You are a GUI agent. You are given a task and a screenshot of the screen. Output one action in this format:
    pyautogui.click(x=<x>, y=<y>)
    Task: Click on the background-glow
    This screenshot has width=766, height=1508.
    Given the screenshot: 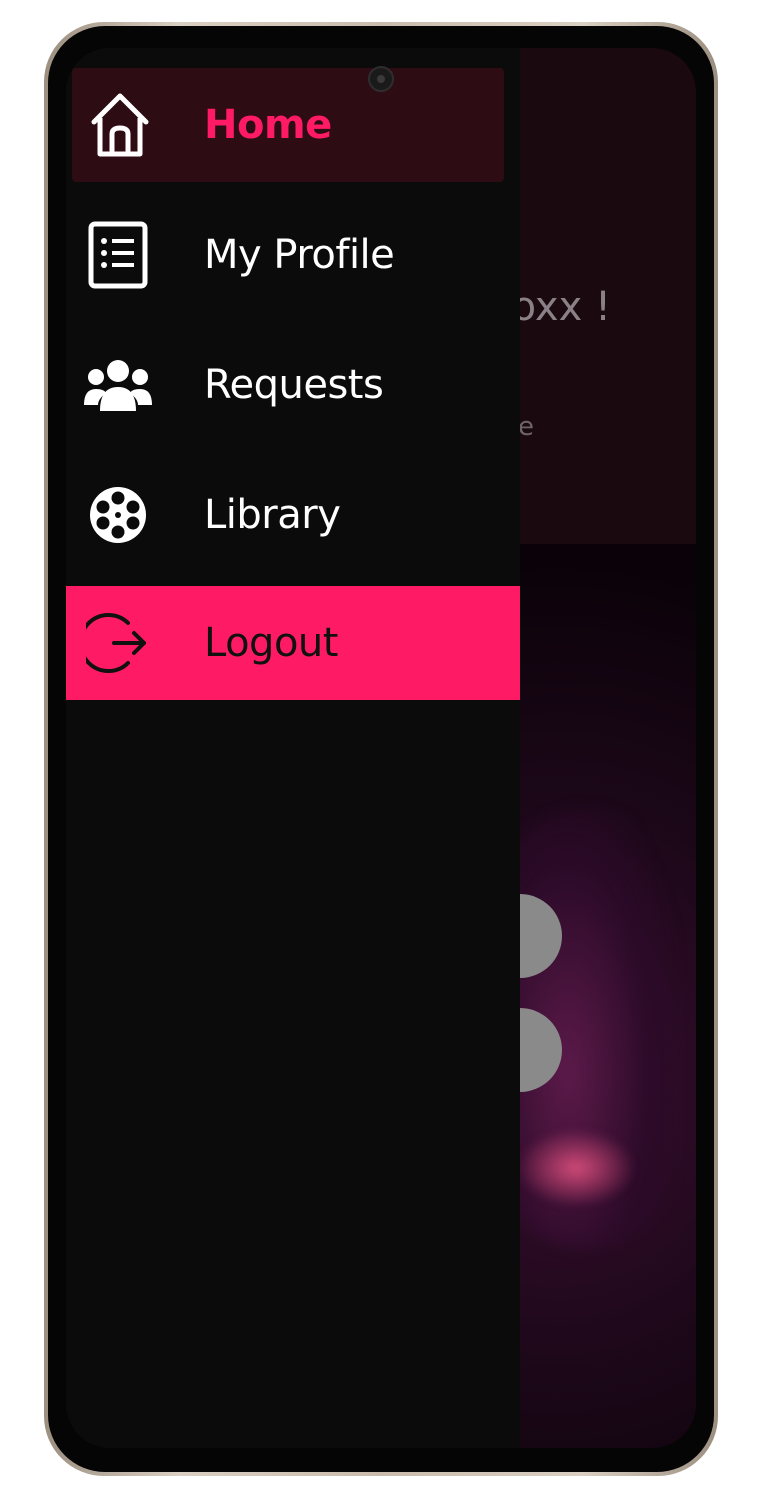 What is the action you would take?
    pyautogui.click(x=576, y=1168)
    